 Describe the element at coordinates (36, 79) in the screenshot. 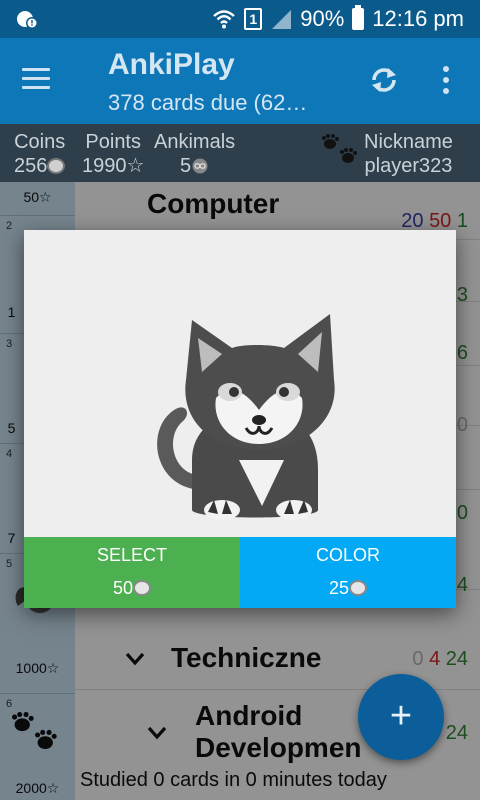

I see `hamburger-icon` at that location.